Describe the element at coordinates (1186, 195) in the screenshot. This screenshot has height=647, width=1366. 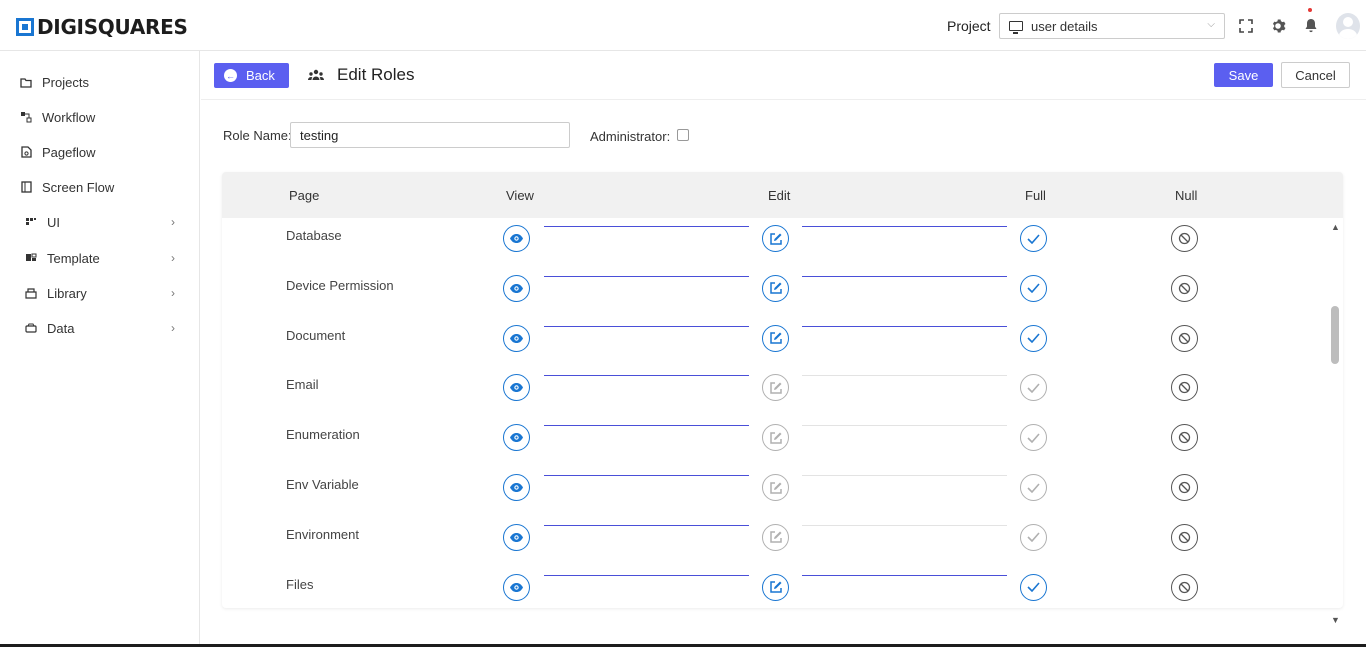
I see `column-header-null: Null` at that location.